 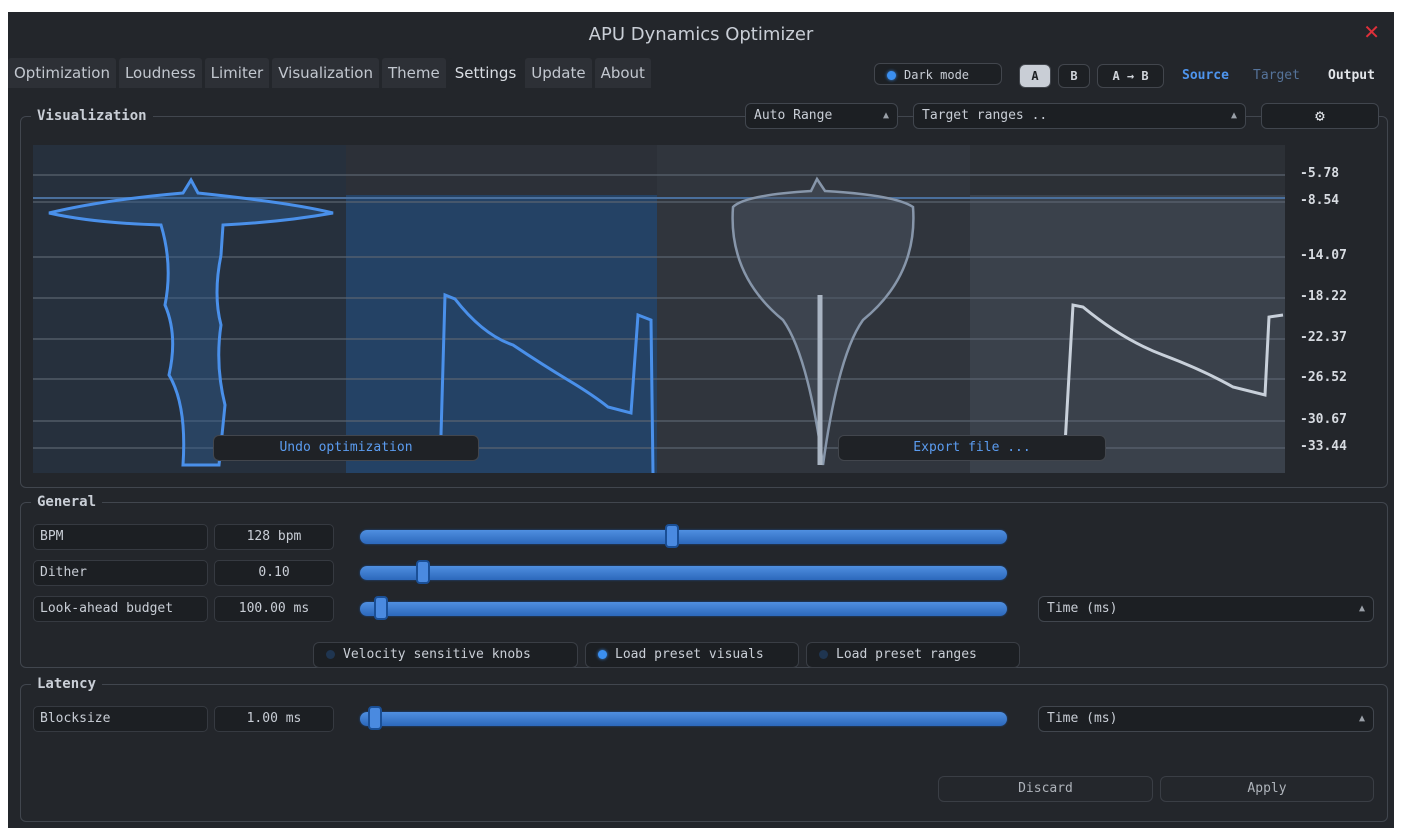 What do you see at coordinates (160, 73) in the screenshot?
I see `tab-loudness: Loudness` at bounding box center [160, 73].